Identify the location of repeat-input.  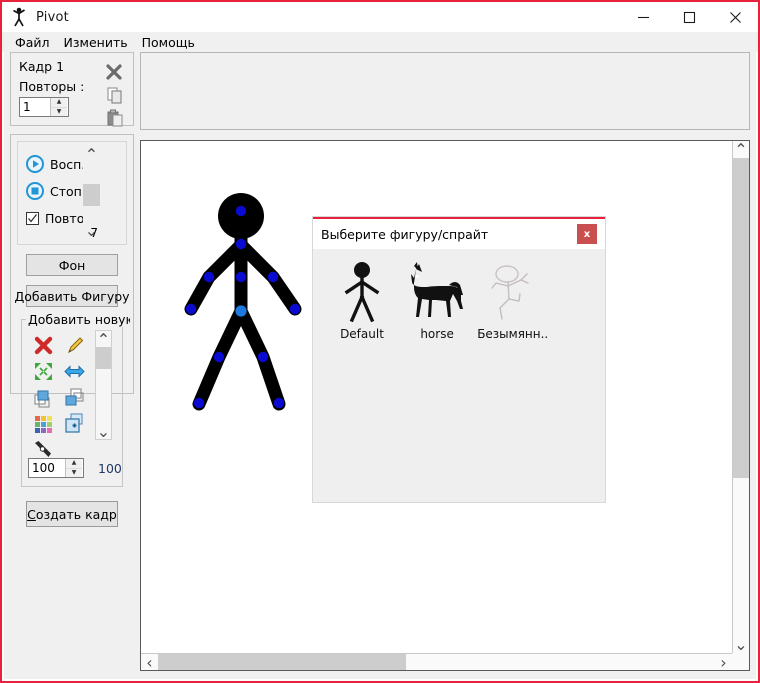
(35, 107).